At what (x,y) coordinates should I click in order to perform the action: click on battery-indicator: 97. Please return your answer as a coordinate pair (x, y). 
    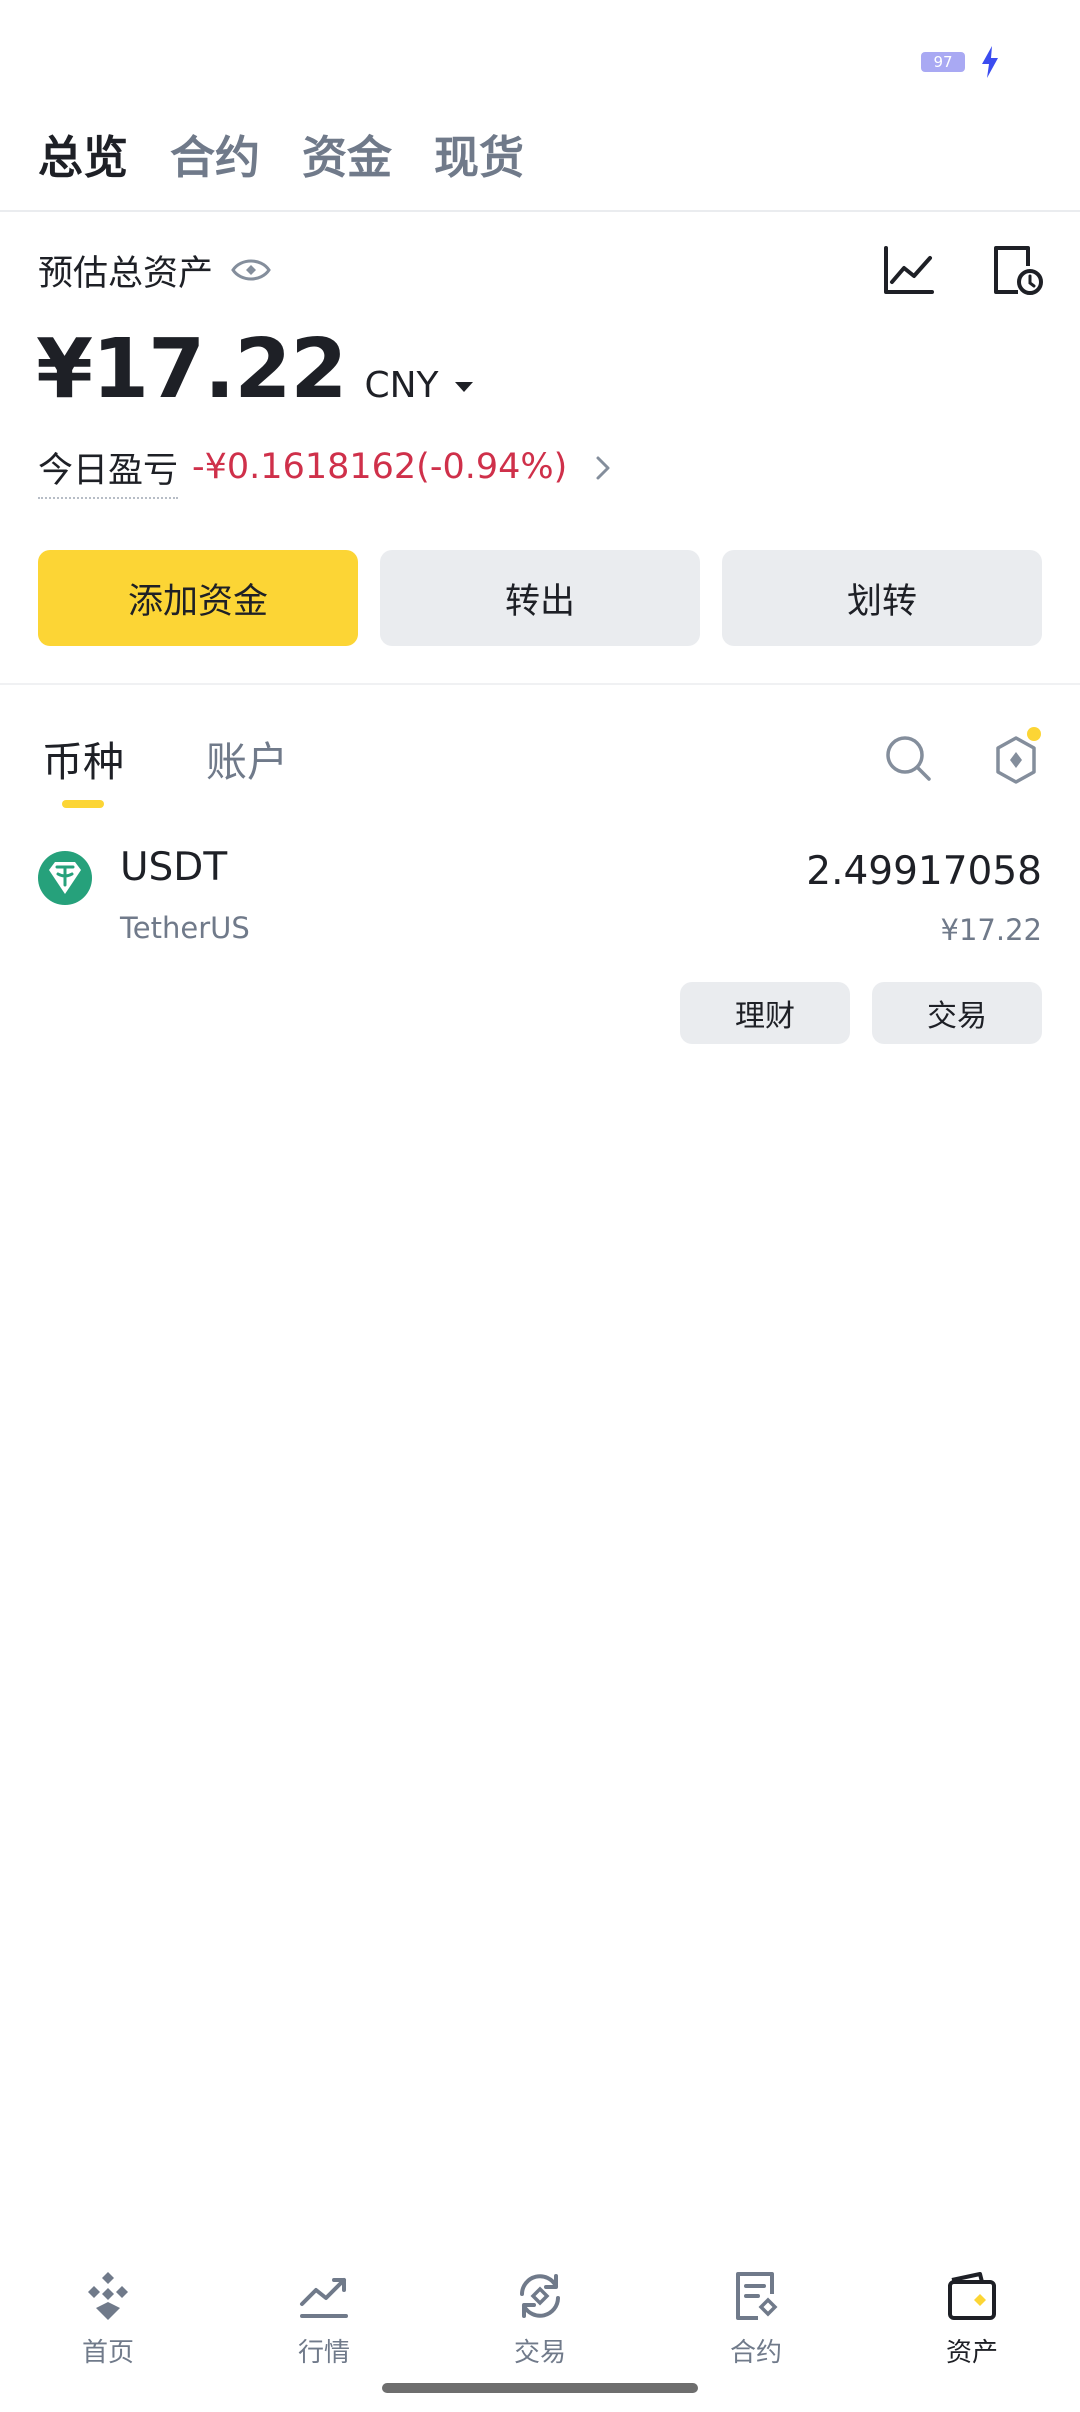
    Looking at the image, I should click on (943, 62).